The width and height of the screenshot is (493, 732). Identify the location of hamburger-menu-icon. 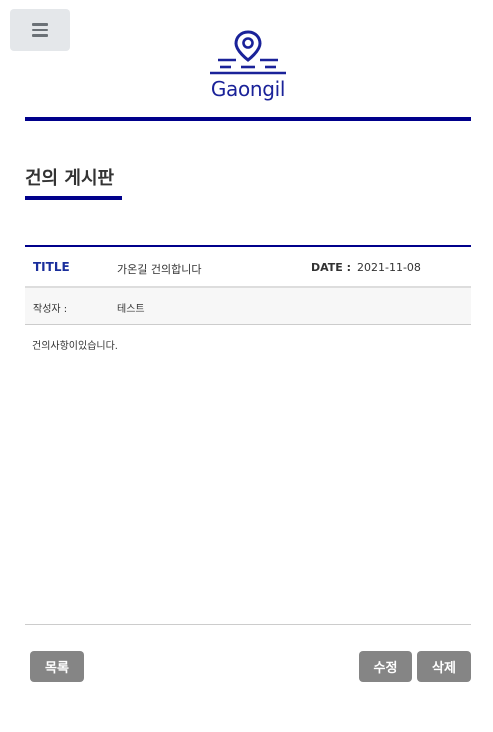
(40, 30).